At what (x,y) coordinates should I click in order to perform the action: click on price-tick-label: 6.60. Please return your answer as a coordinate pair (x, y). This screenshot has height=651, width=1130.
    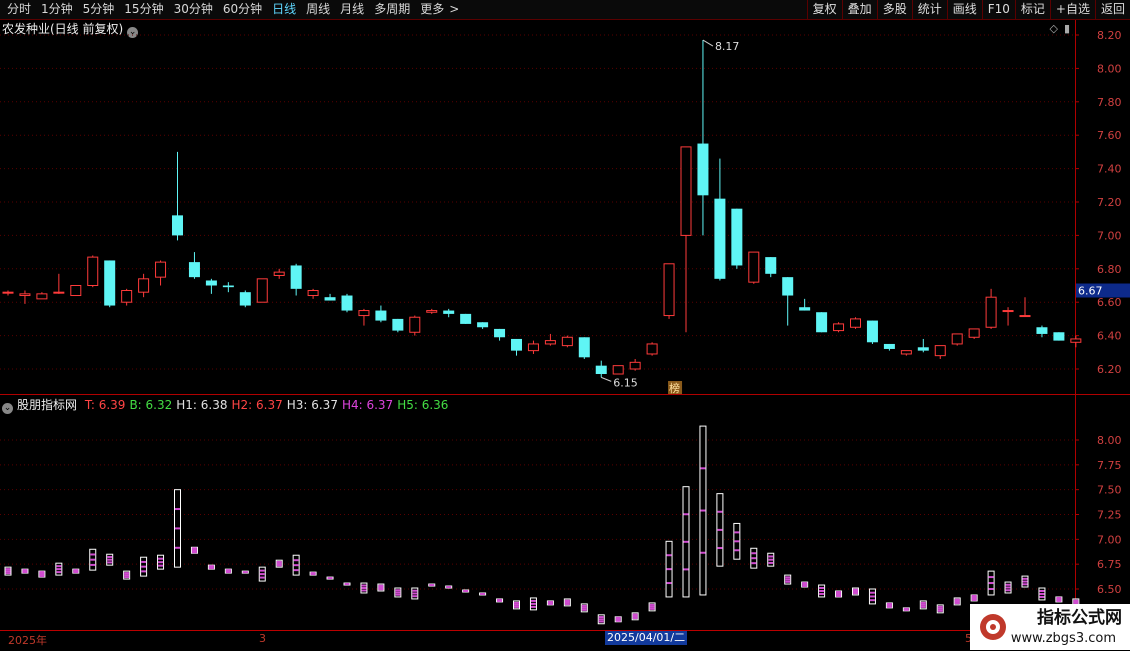
    Looking at the image, I should click on (1109, 302).